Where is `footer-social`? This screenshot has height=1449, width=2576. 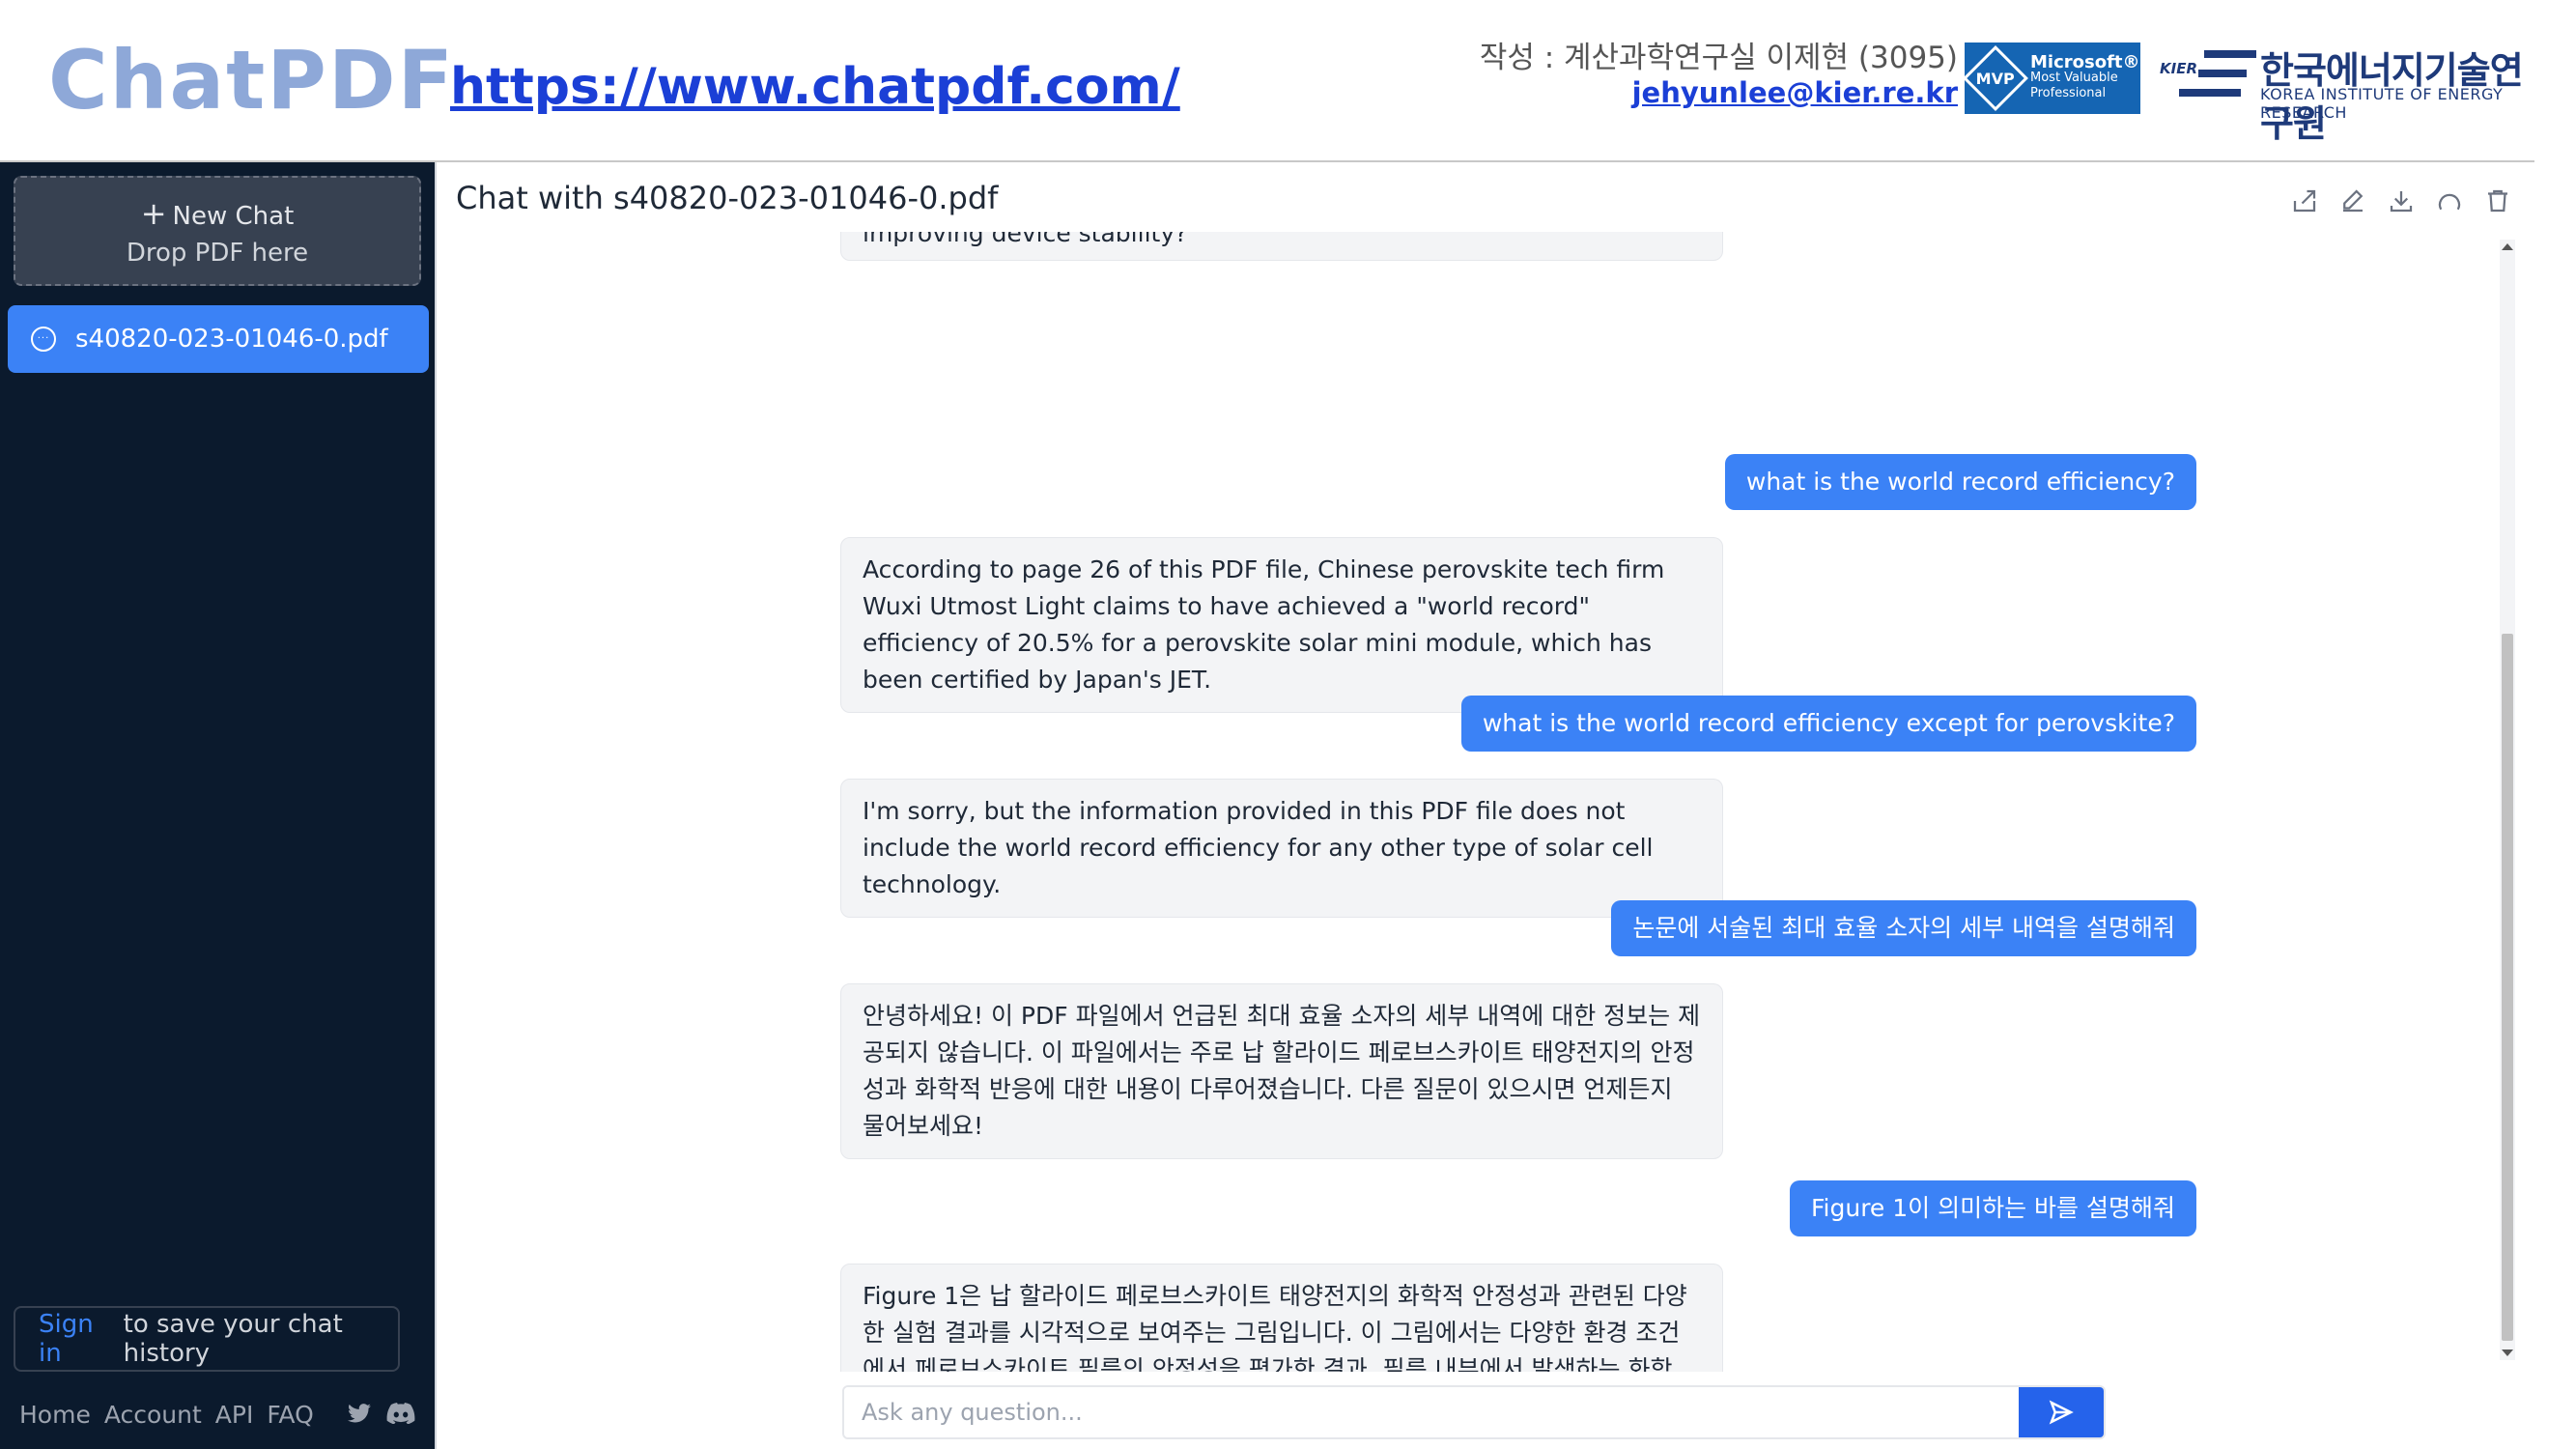 footer-social is located at coordinates (381, 1415).